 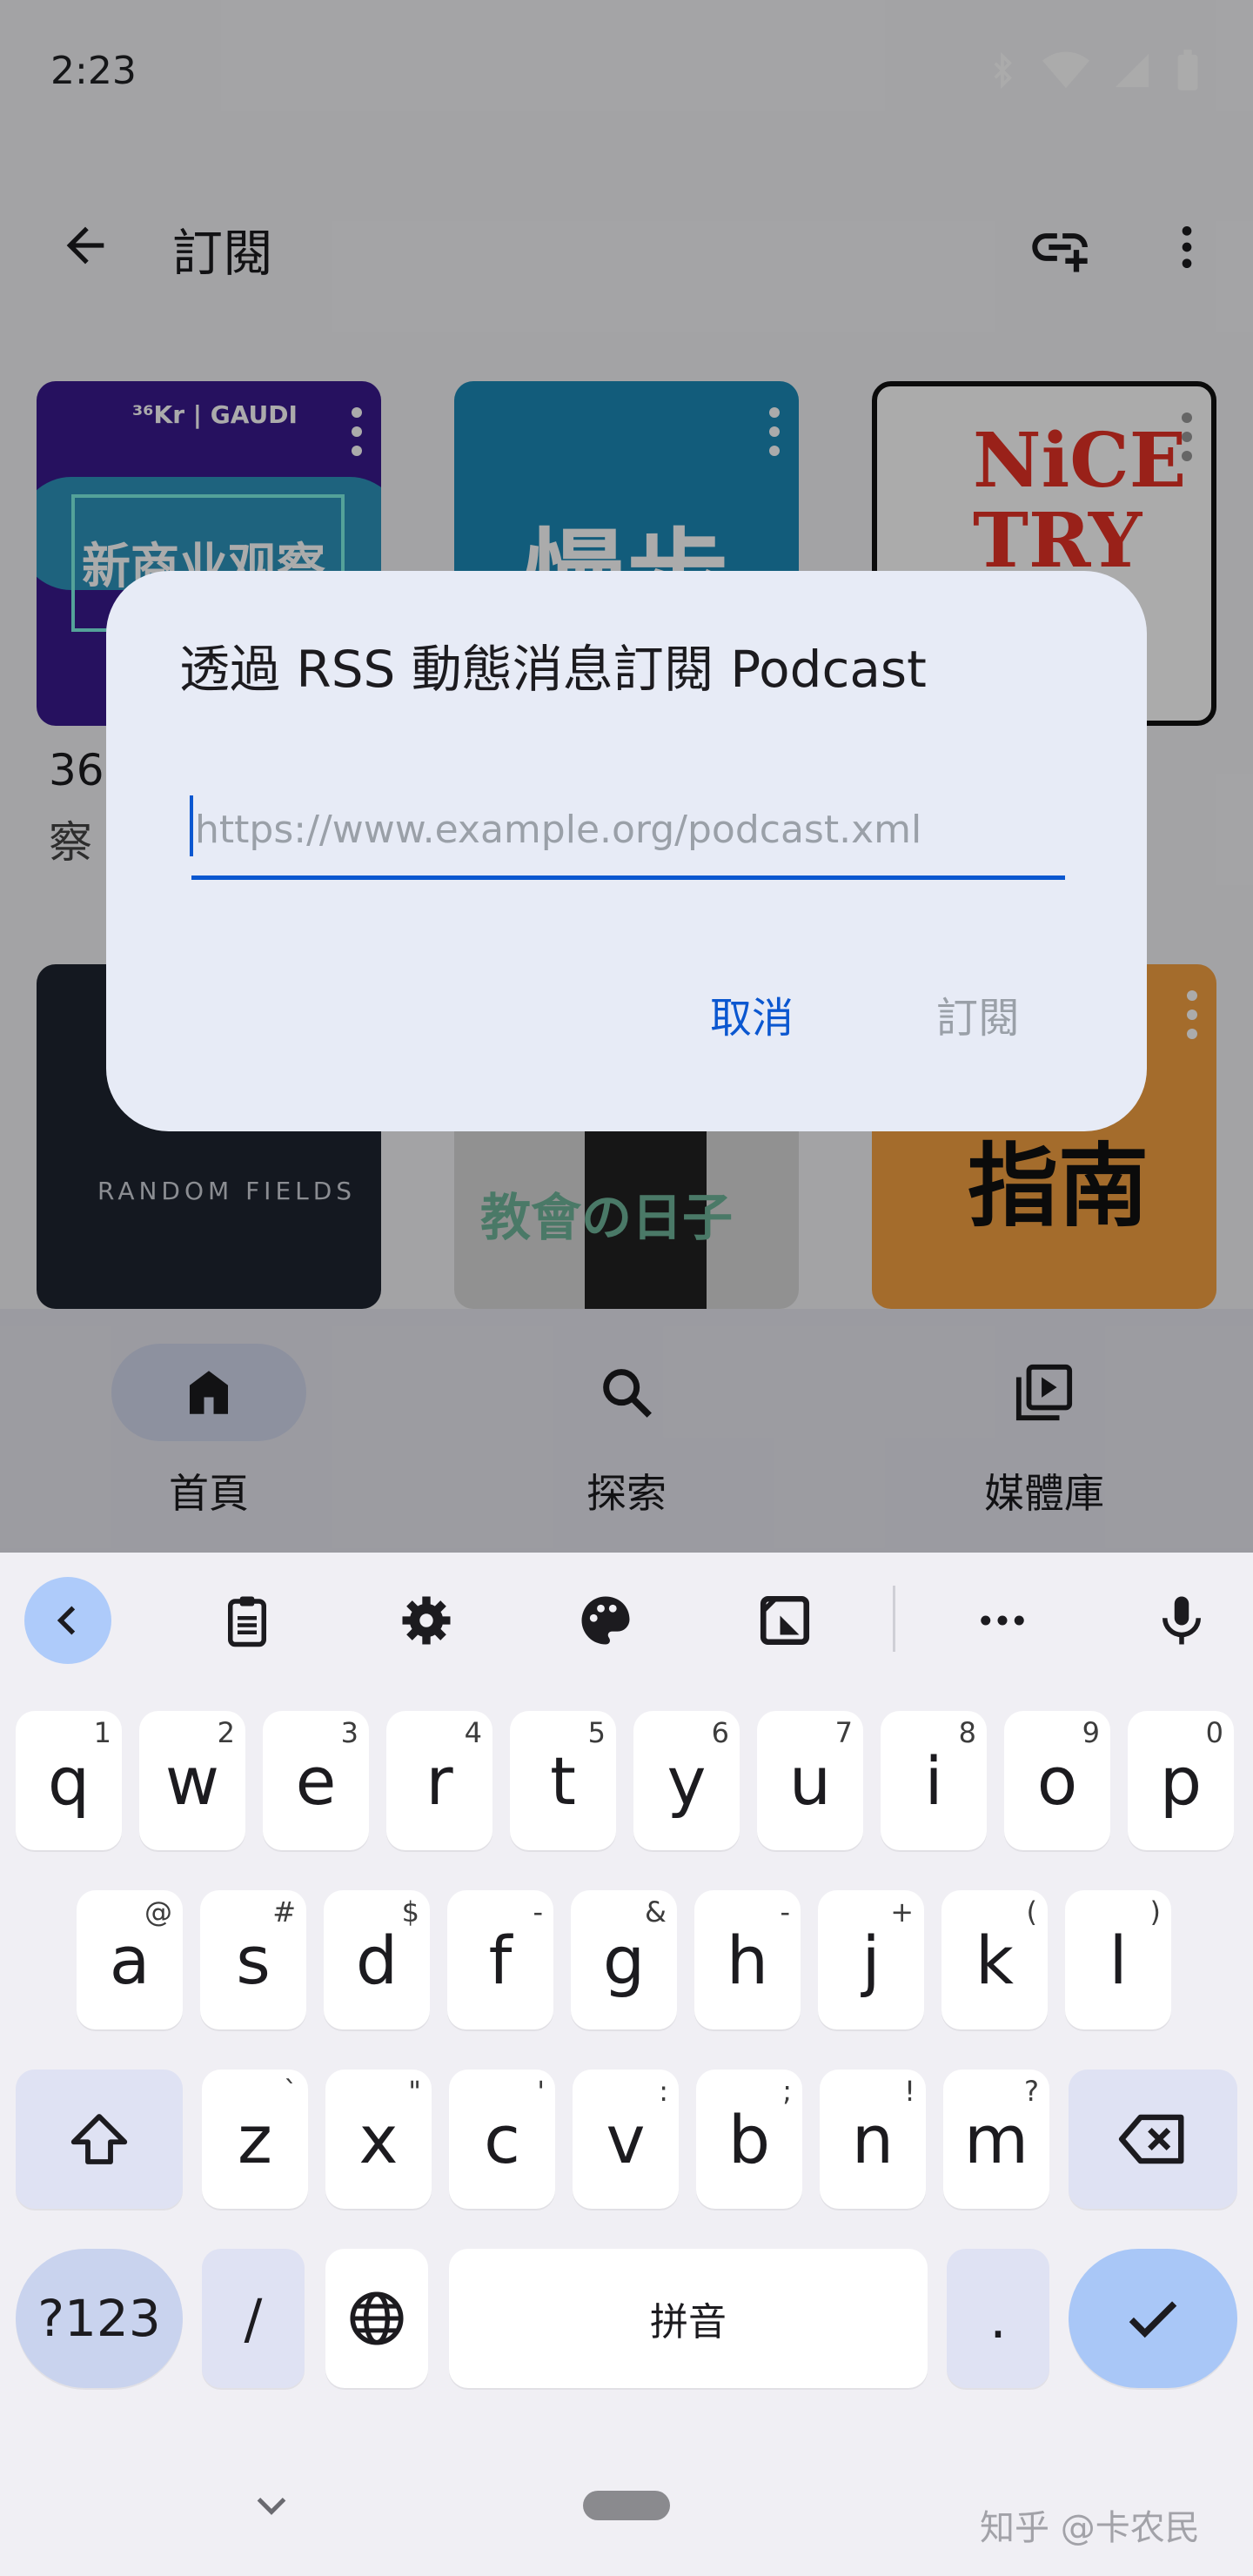 What do you see at coordinates (1214, 1732) in the screenshot?
I see `key-hint: 0` at bounding box center [1214, 1732].